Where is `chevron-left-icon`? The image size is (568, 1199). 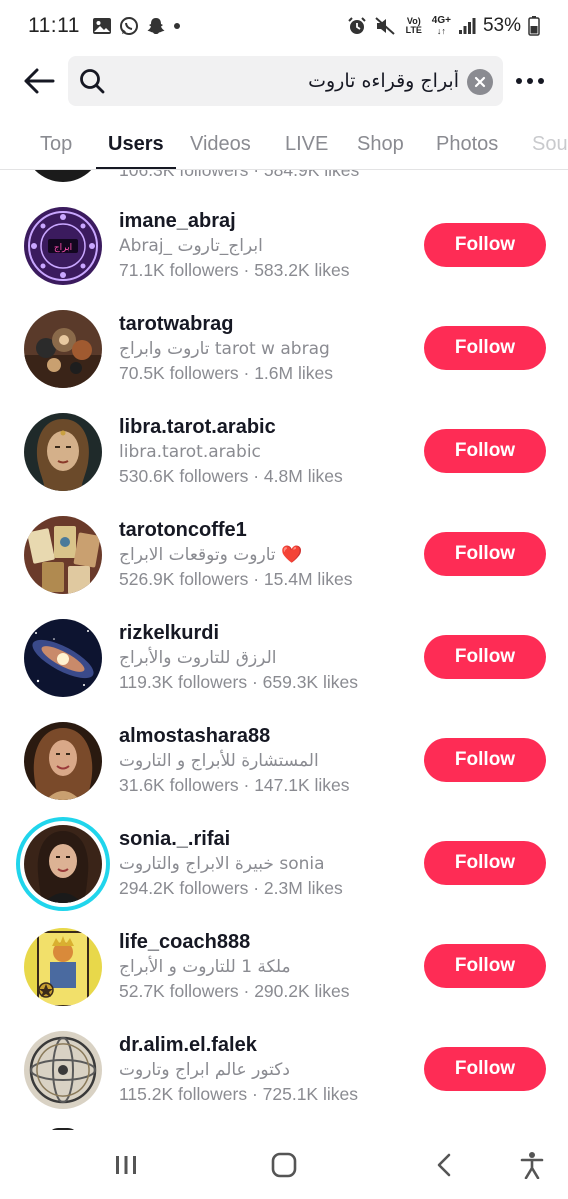
chevron-left-icon is located at coordinates (444, 1165).